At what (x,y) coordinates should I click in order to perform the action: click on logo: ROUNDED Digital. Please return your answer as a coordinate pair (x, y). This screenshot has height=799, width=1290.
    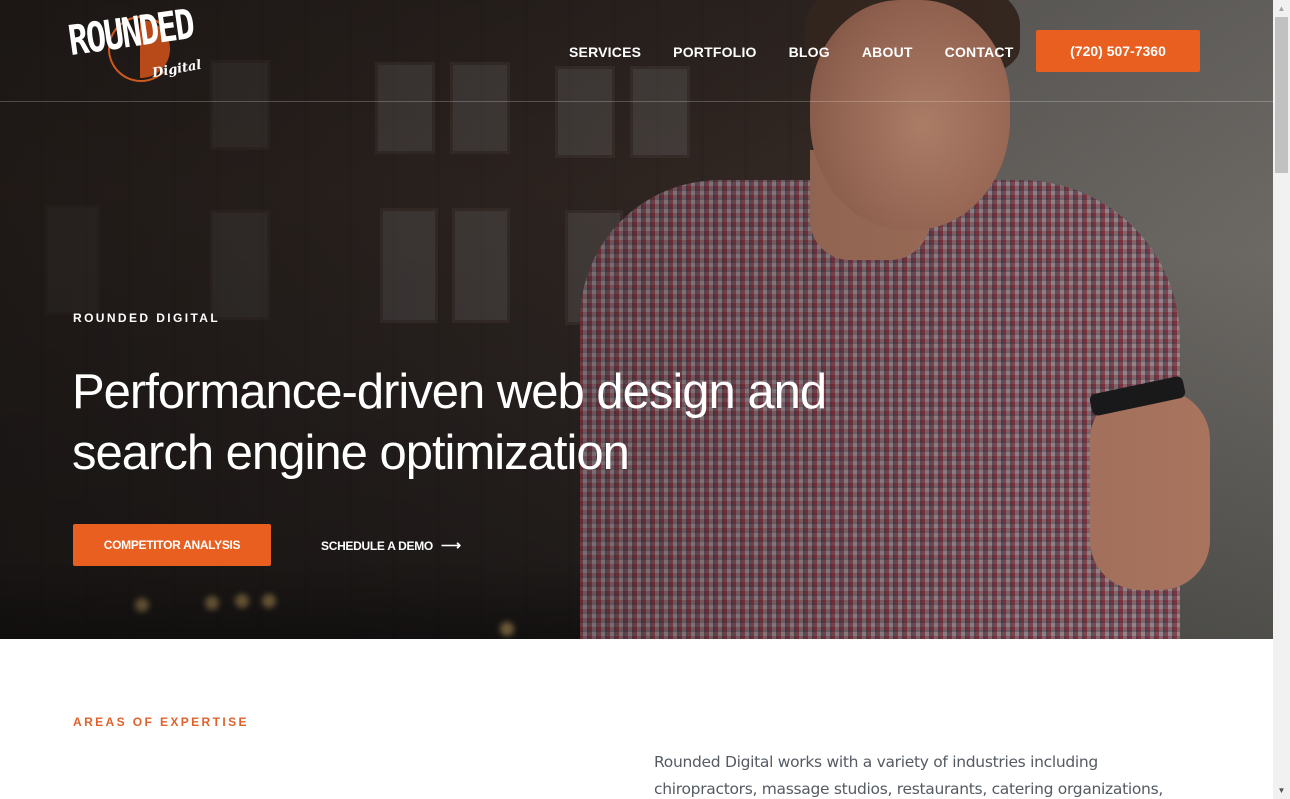
    Looking at the image, I should click on (138, 43).